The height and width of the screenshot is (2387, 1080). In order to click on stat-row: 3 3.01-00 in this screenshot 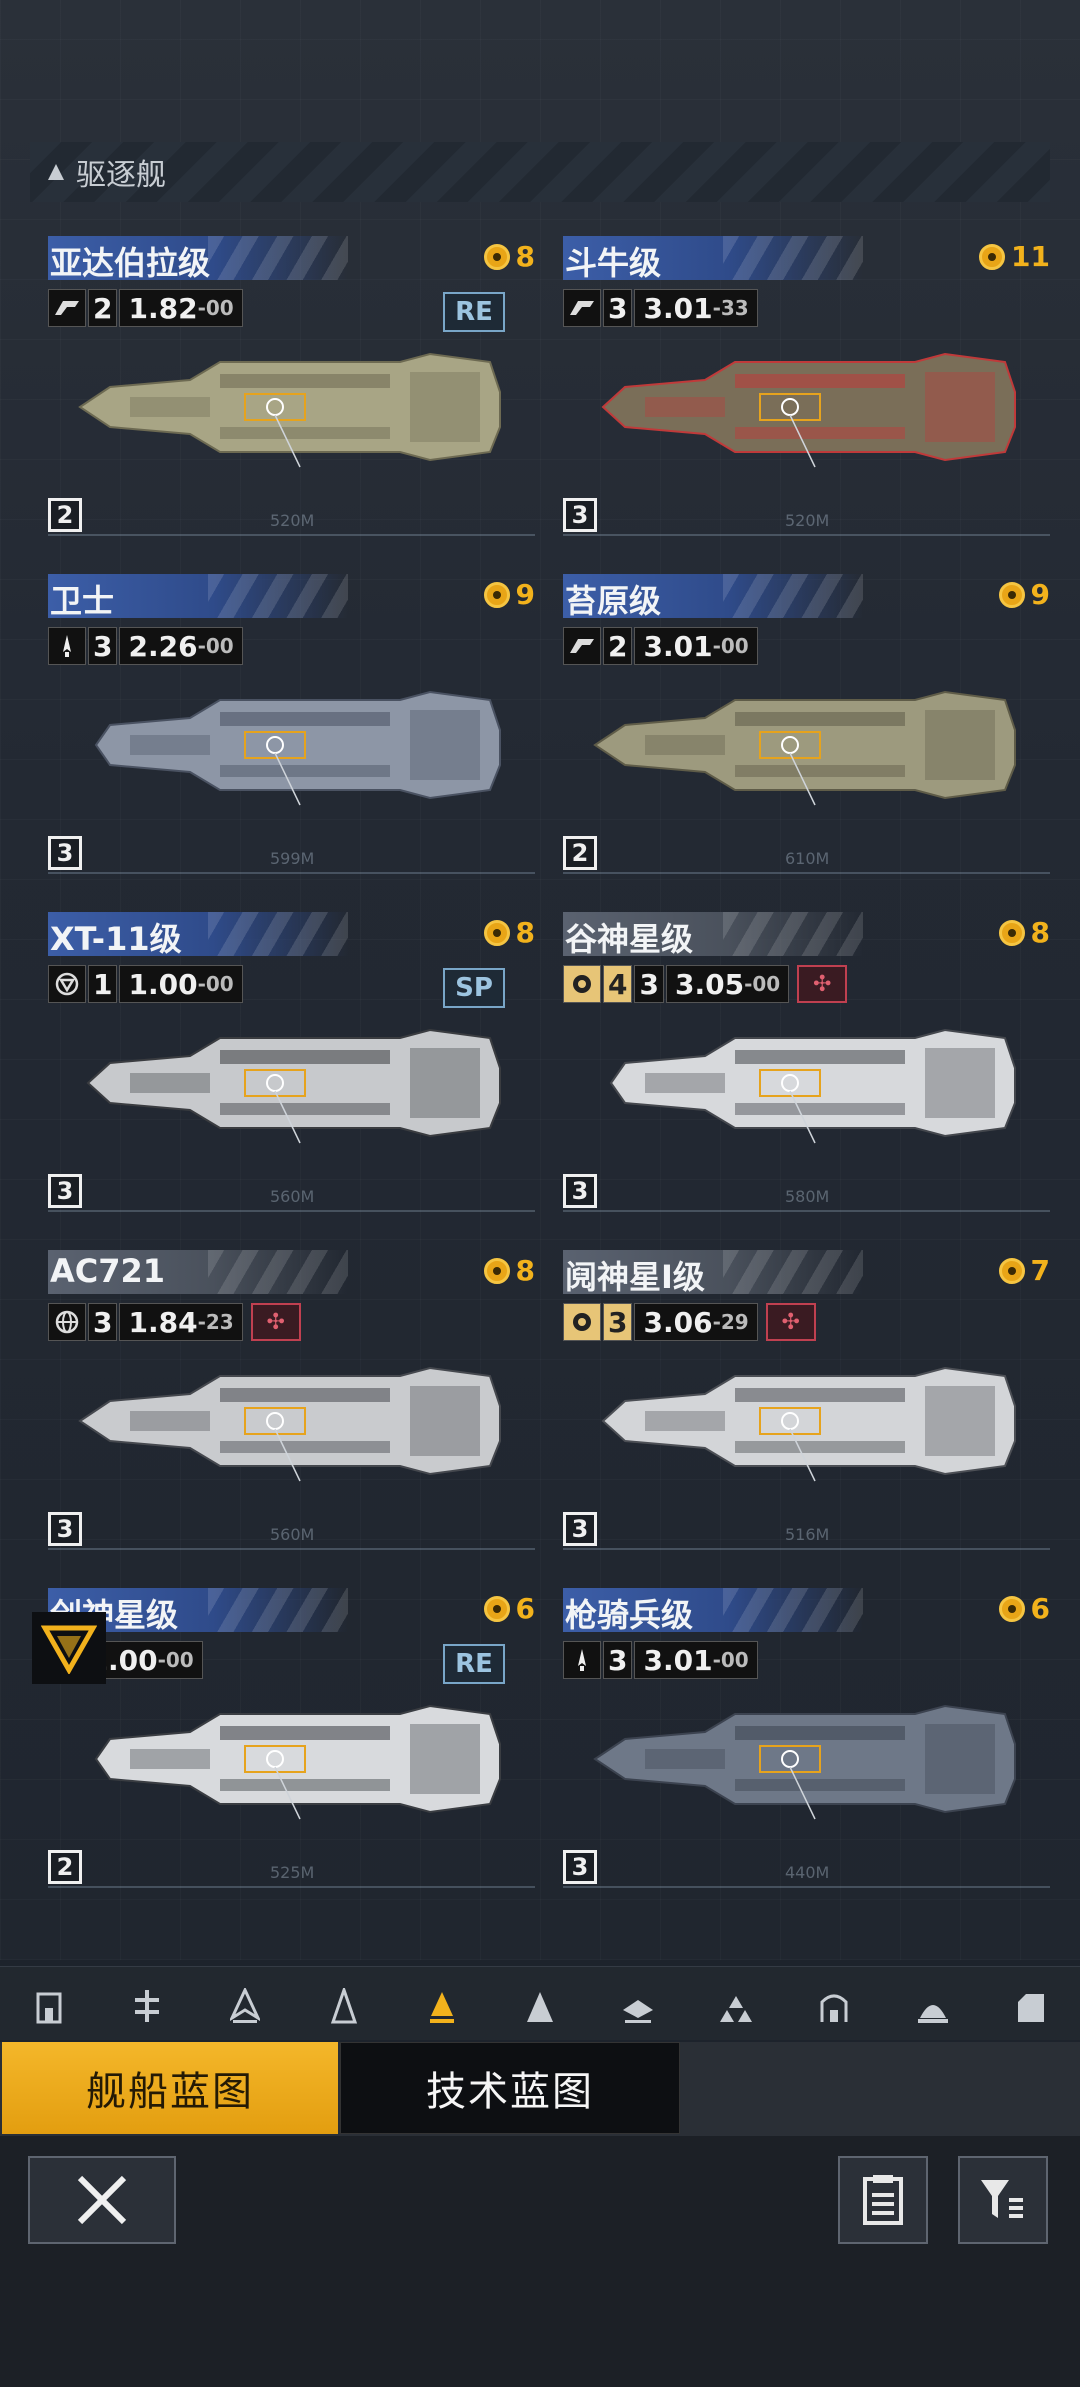, I will do `click(660, 1660)`.